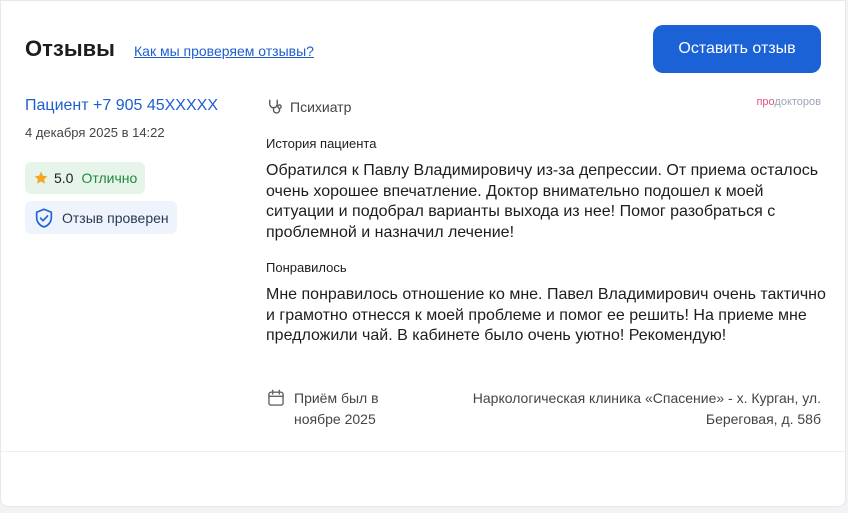 The image size is (848, 513). I want to click on visit-date: Приём был в ноябре 2025, so click(330, 408).